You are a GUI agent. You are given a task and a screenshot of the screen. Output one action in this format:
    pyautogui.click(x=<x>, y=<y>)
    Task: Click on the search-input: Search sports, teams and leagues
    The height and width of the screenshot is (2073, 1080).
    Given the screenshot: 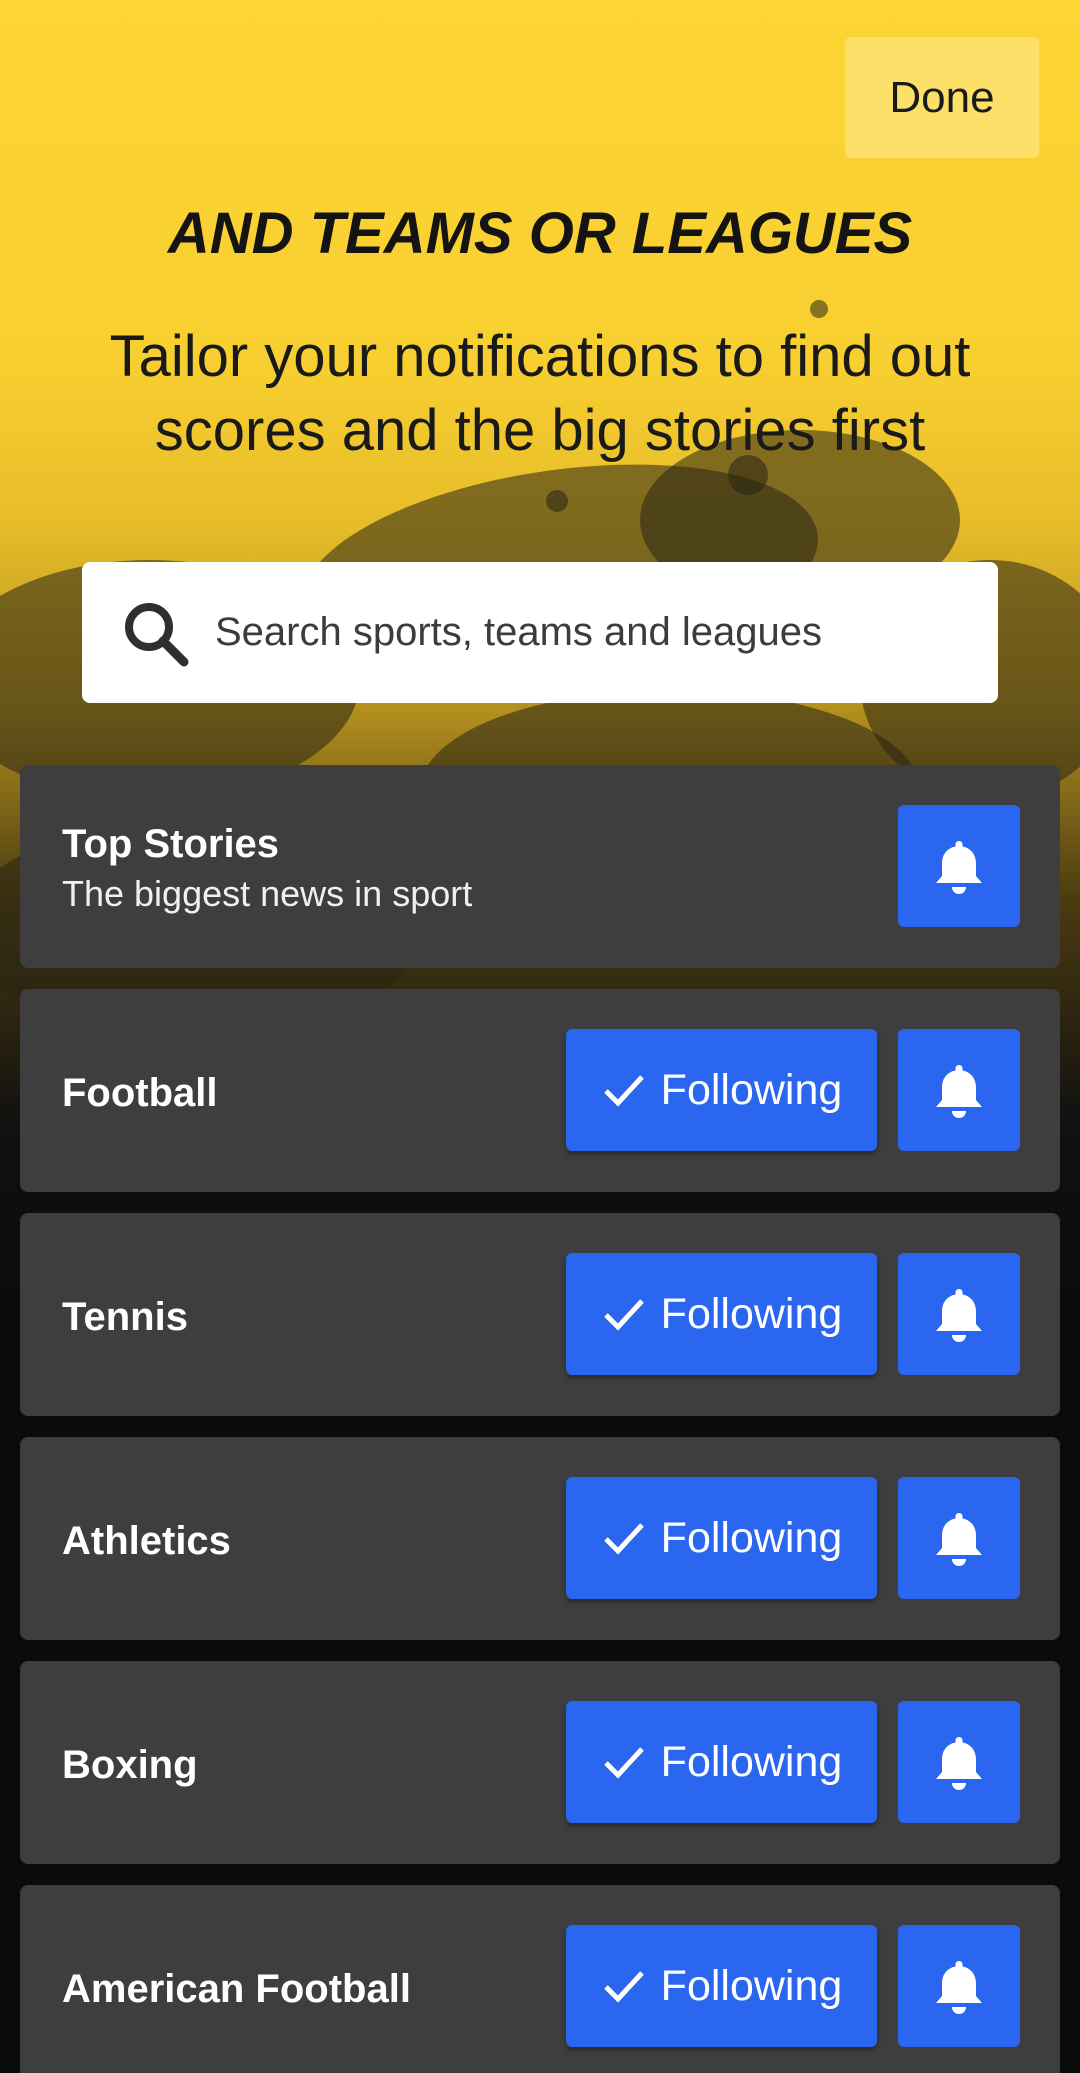 What is the action you would take?
    pyautogui.click(x=540, y=632)
    